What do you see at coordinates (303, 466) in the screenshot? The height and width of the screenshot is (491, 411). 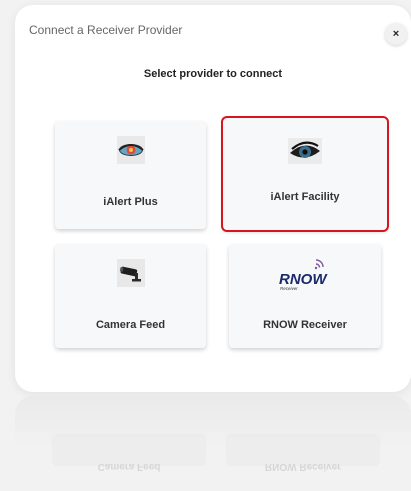 I see `ghost-label: RNOW Receiver` at bounding box center [303, 466].